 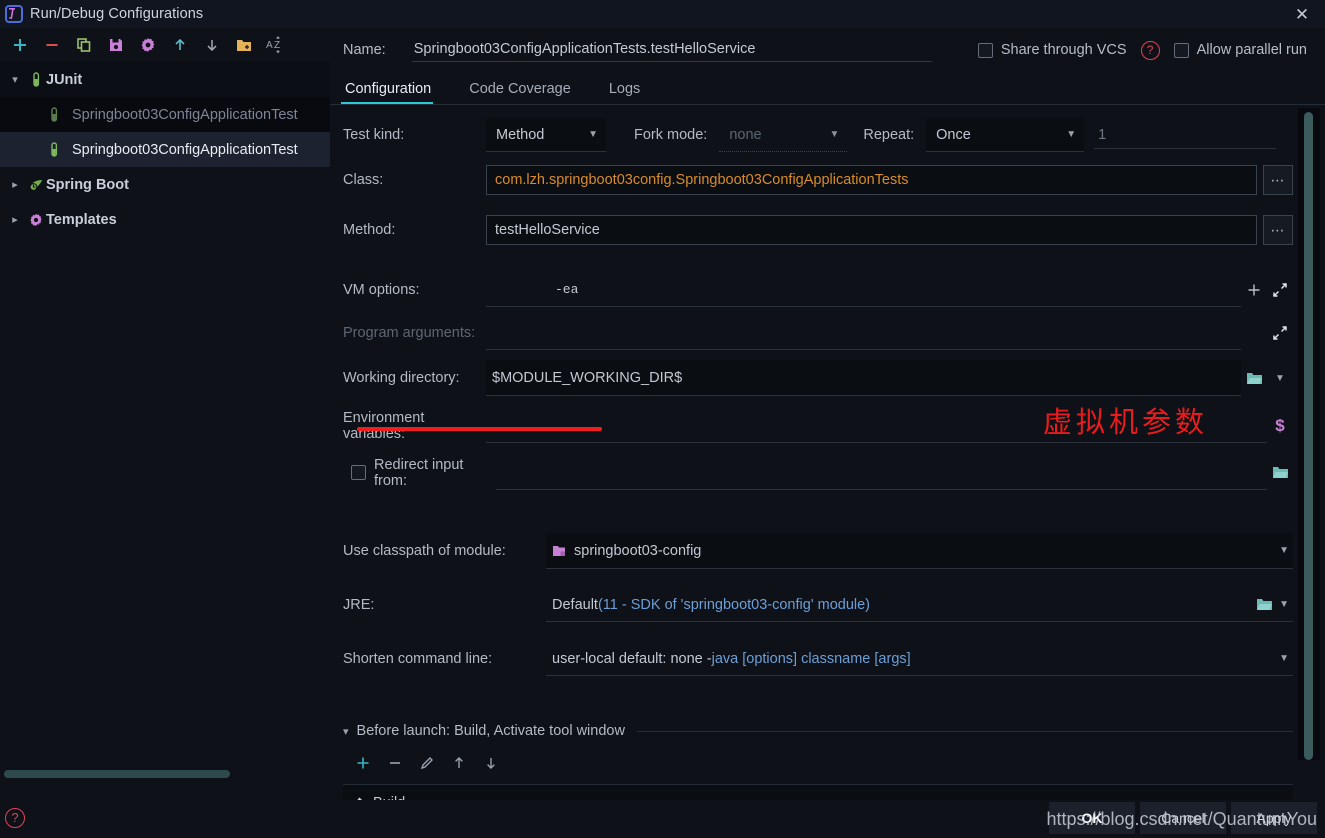 I want to click on program-arguments-expand-button, so click(x=1280, y=333).